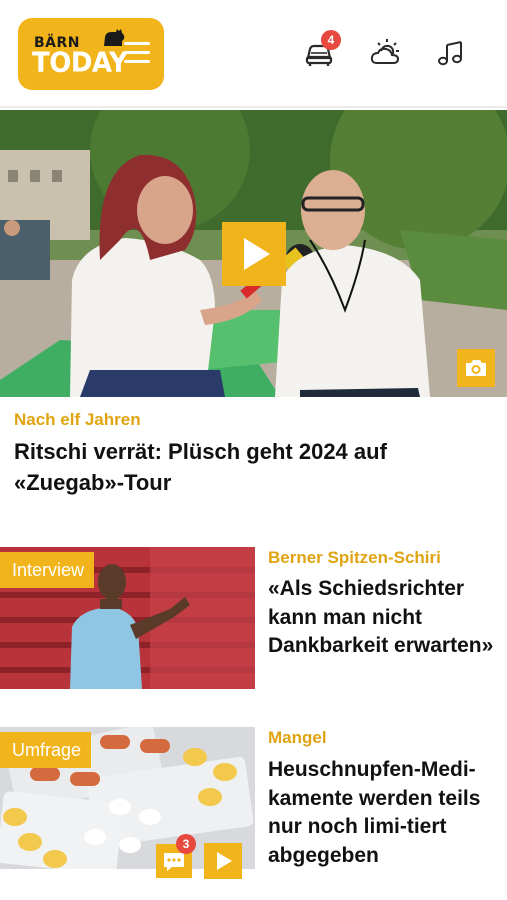 The height and width of the screenshot is (900, 507). Describe the element at coordinates (77, 420) in the screenshot. I see `hero-kicker: Nach elf Jahren` at that location.